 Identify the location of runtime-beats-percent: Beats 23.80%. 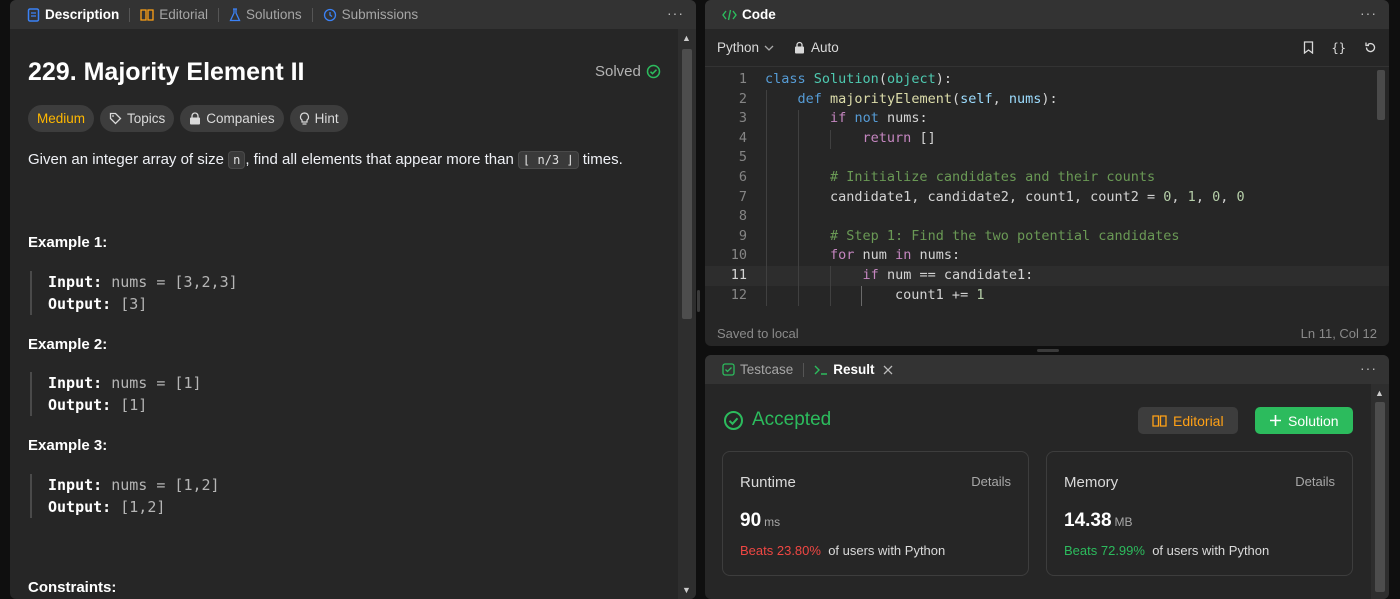
(780, 550).